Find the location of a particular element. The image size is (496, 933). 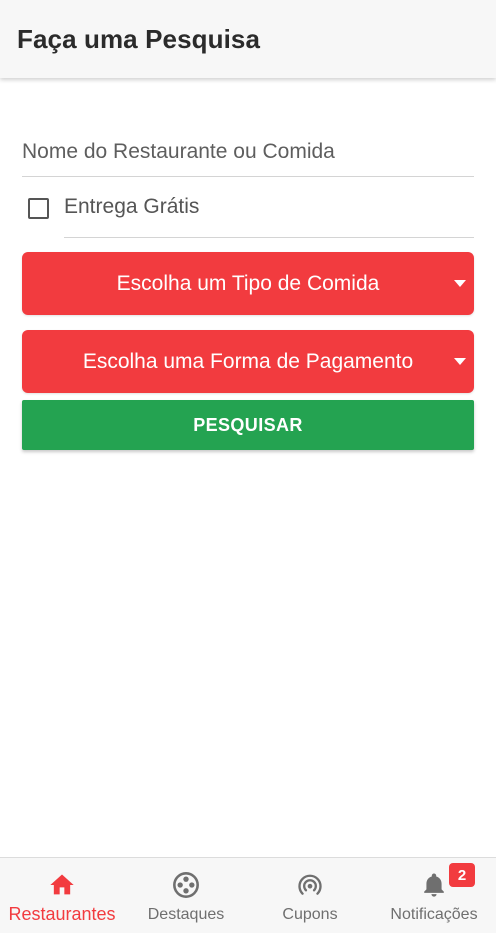

nav-item-label: Cupons is located at coordinates (310, 914).